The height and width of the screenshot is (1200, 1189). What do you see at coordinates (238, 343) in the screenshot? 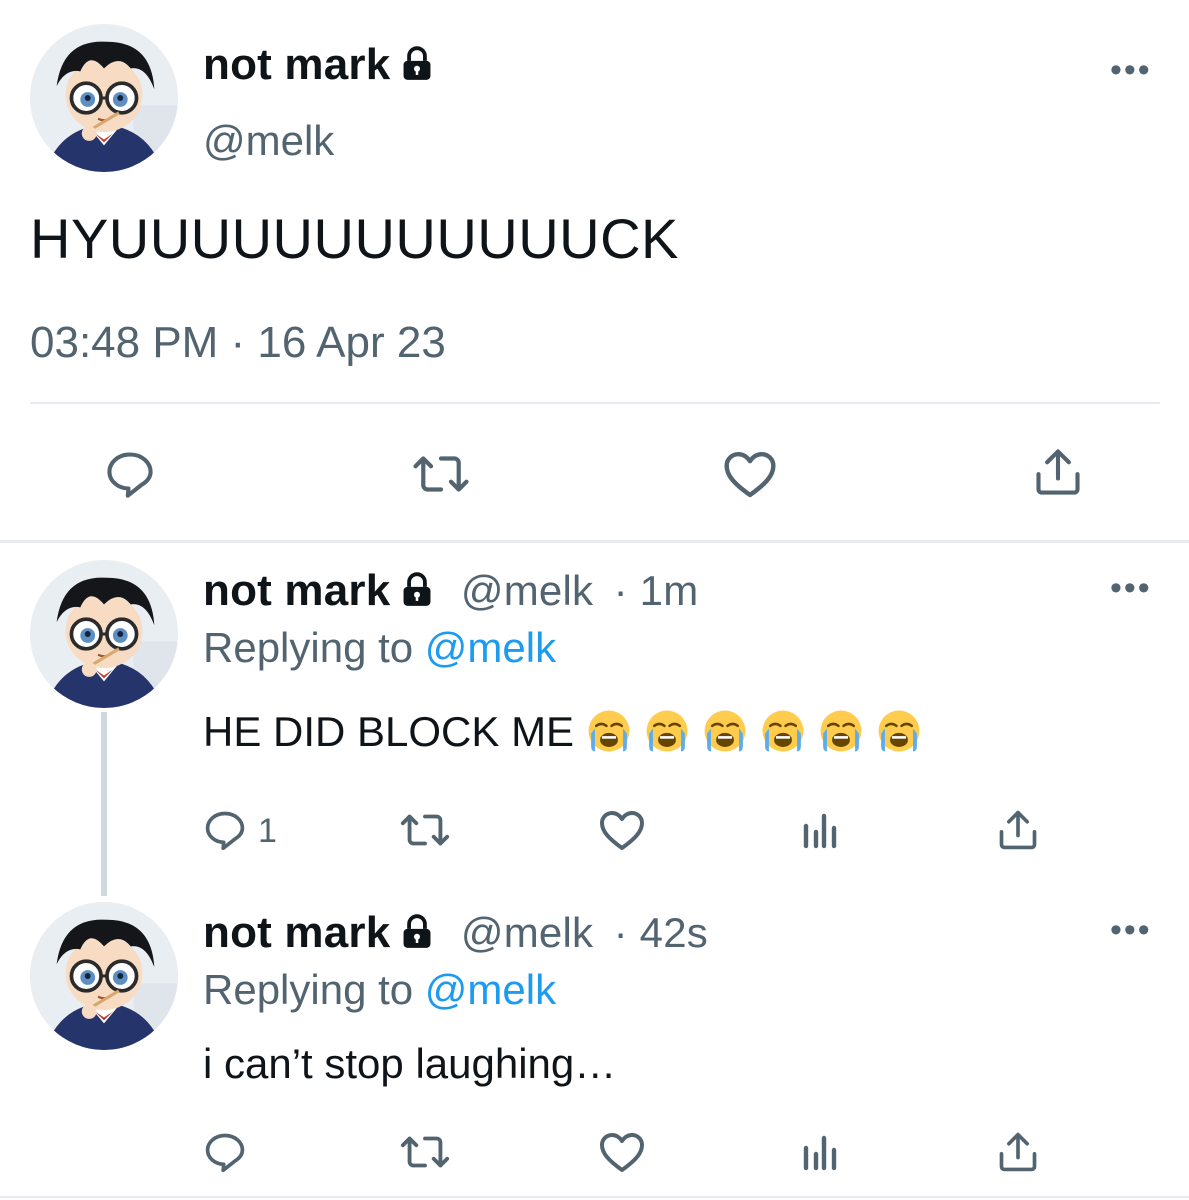
I see `timestamp: 03:48 PM · 16 Apr 23` at bounding box center [238, 343].